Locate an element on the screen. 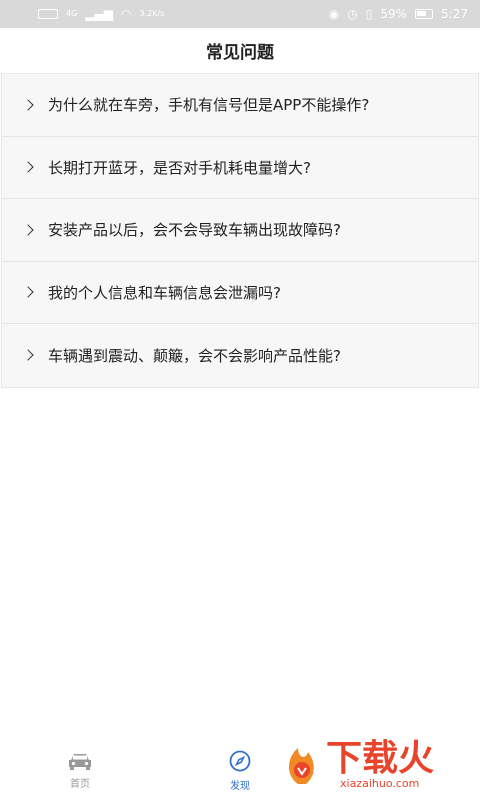  battery-percent: 59% is located at coordinates (394, 14).